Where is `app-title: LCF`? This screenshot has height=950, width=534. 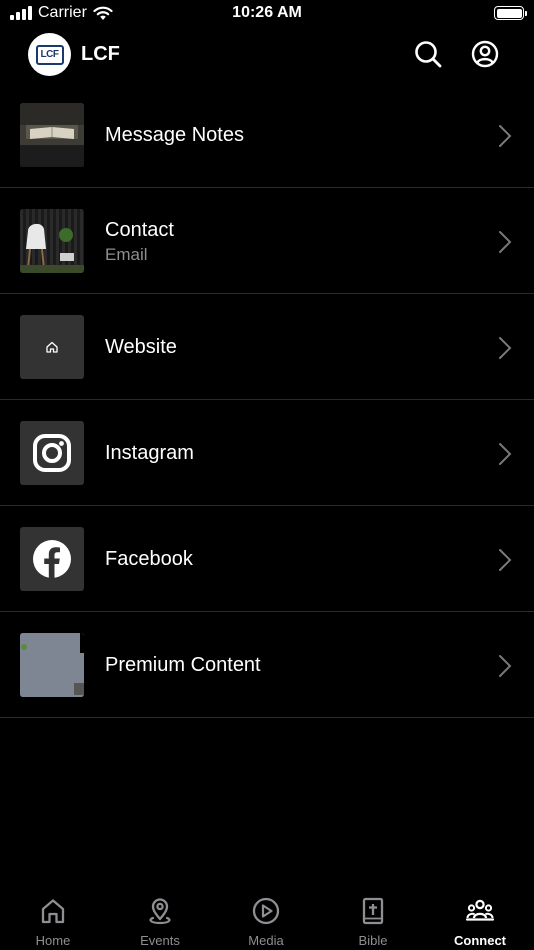 app-title: LCF is located at coordinates (100, 54).